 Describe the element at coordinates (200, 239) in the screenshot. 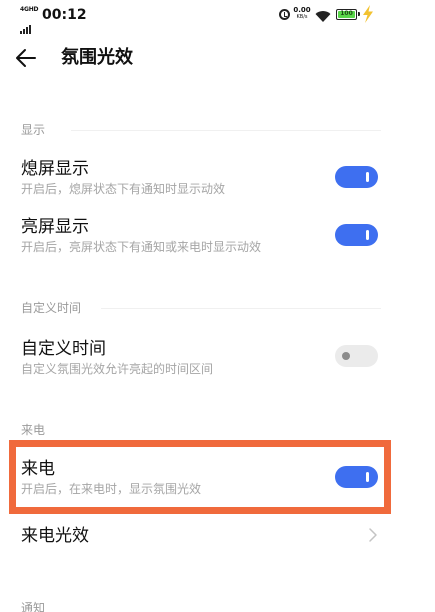

I see `settings-item-screen-on: 亮屏显示 开启后，亮屏状态下有通知或来电时显示动效` at that location.